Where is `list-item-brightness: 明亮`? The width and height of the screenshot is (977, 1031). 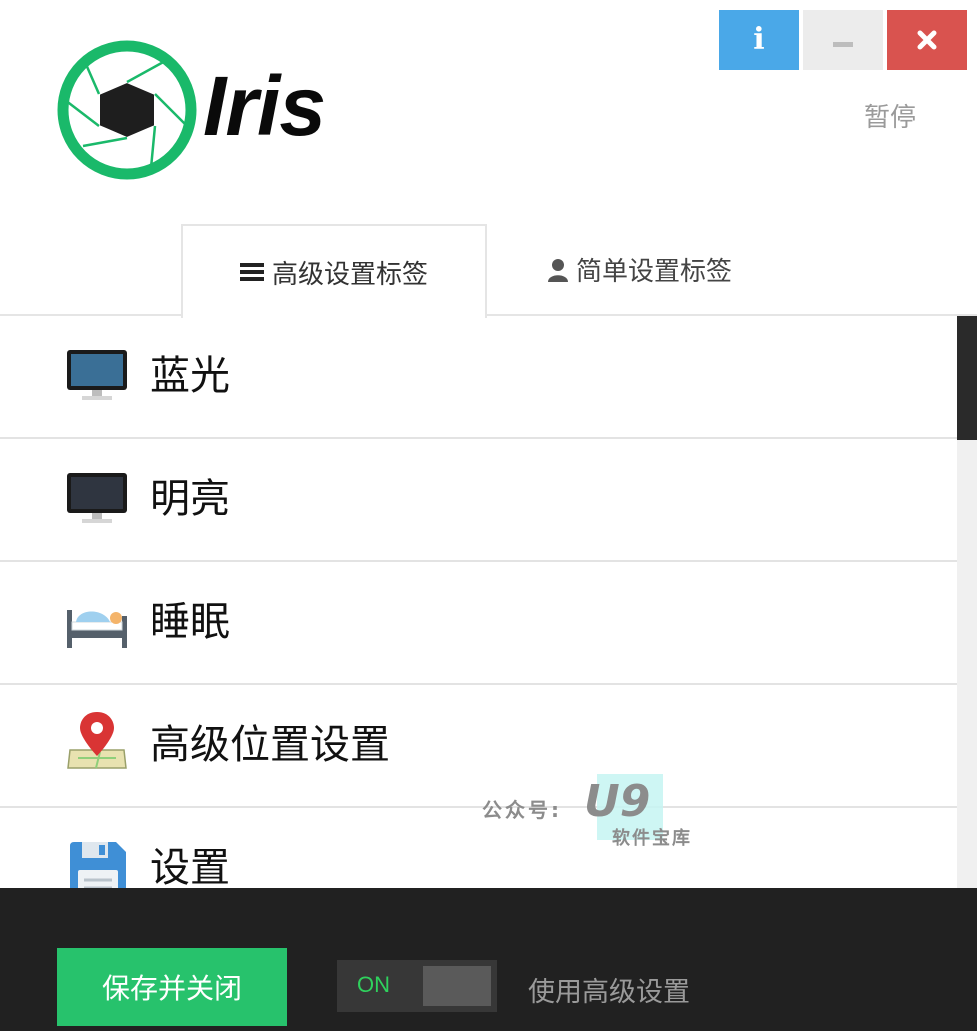 list-item-brightness: 明亮 is located at coordinates (478, 500).